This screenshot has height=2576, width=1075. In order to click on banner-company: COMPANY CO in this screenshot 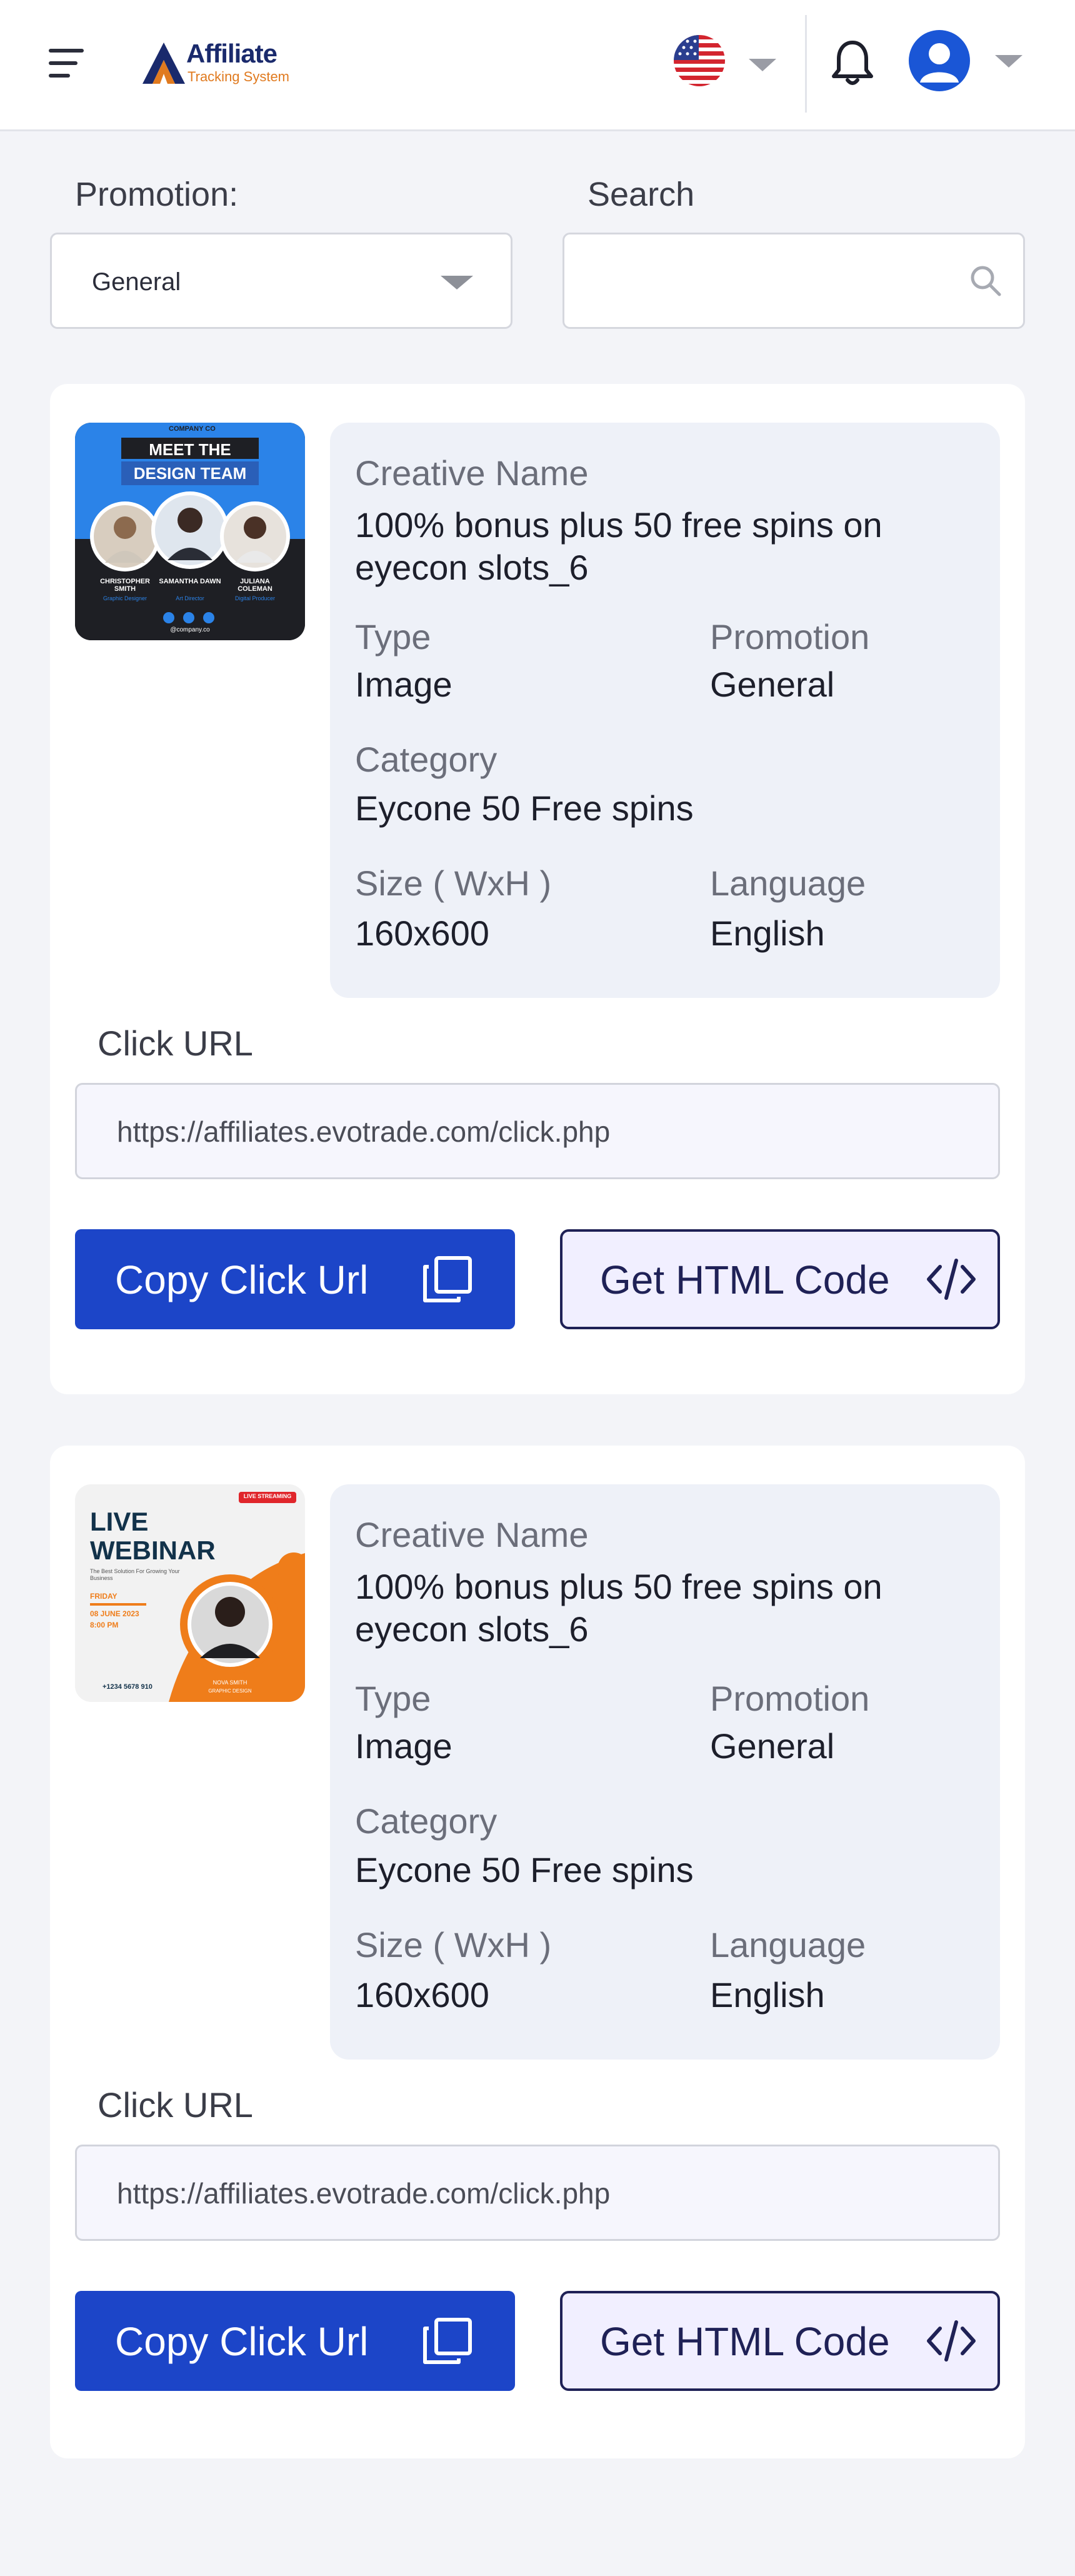, I will do `click(192, 429)`.